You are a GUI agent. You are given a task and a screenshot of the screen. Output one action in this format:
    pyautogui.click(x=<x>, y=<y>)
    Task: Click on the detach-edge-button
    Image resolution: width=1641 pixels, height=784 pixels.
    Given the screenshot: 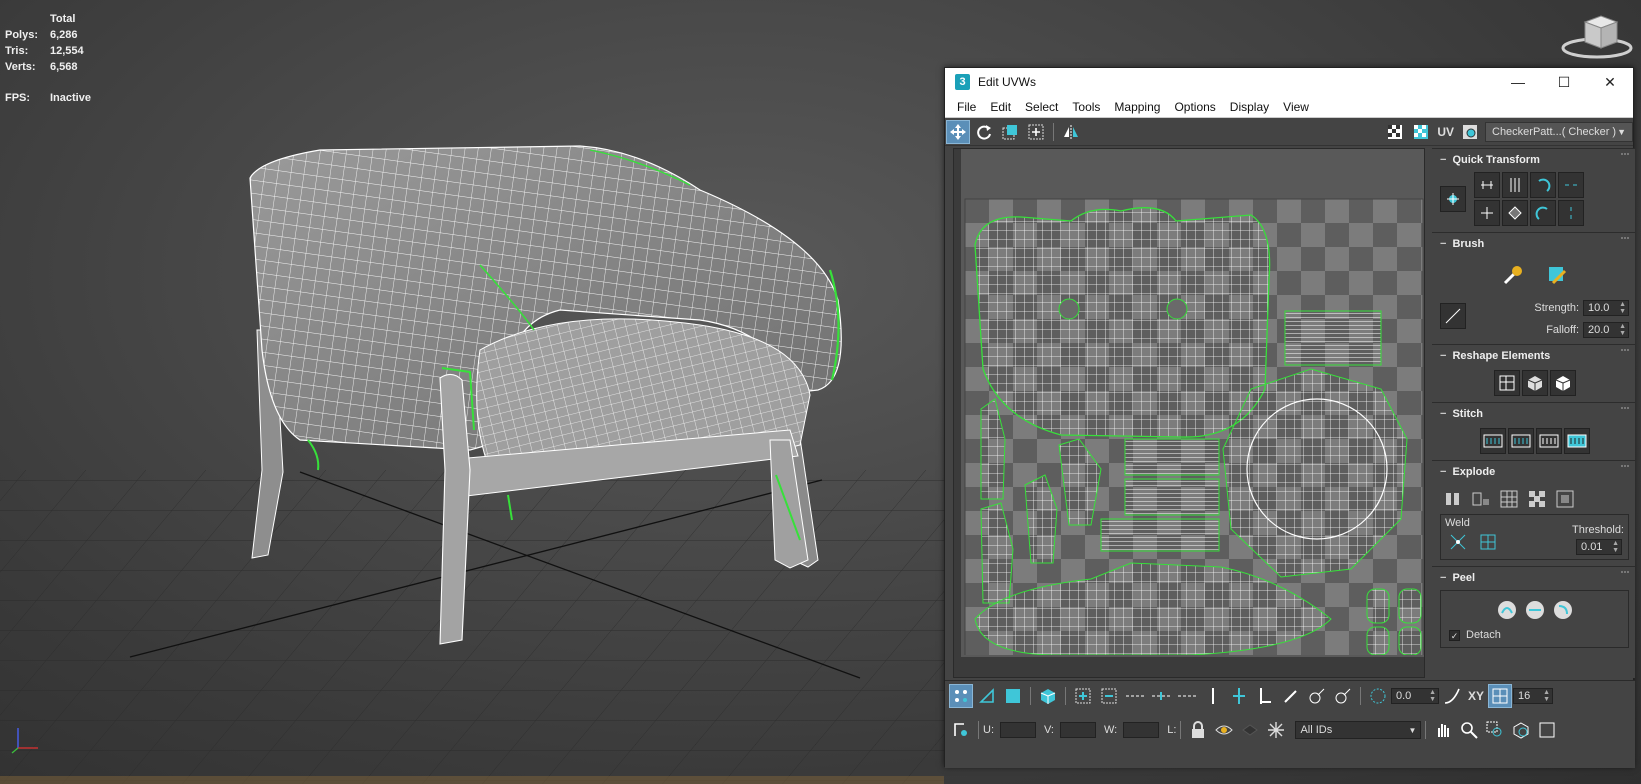 What is the action you would take?
    pyautogui.click(x=1481, y=499)
    